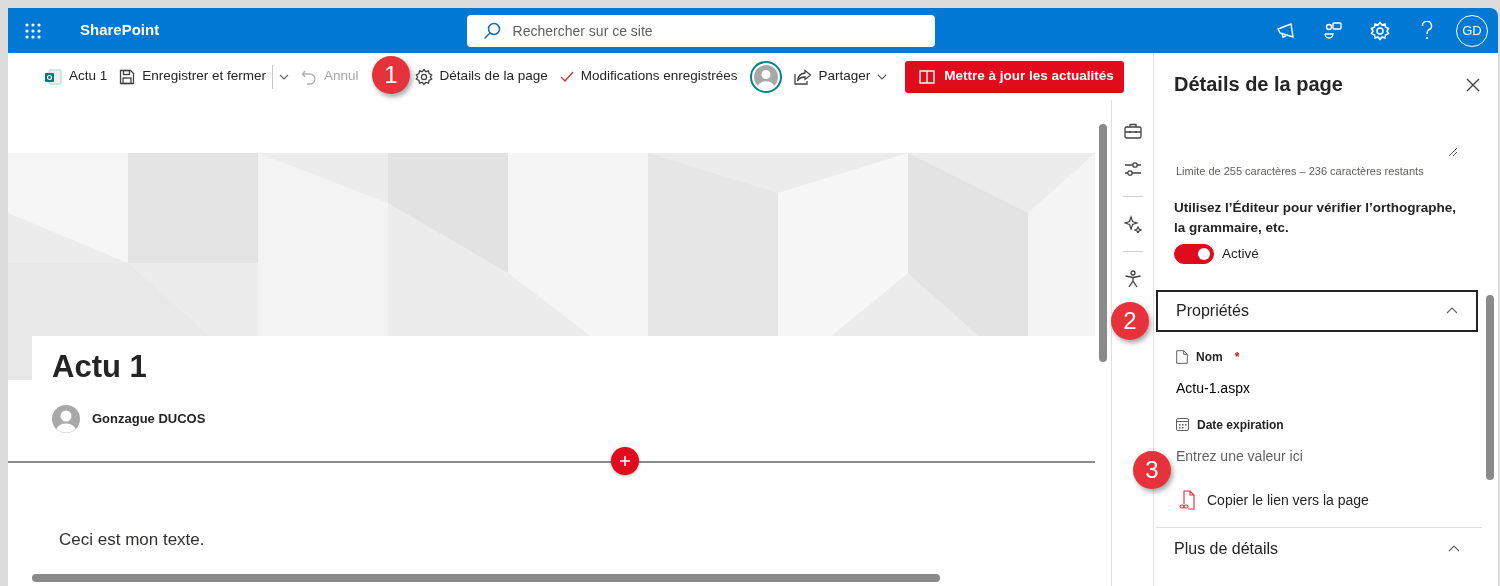  I want to click on sliders-icon, so click(1132, 169).